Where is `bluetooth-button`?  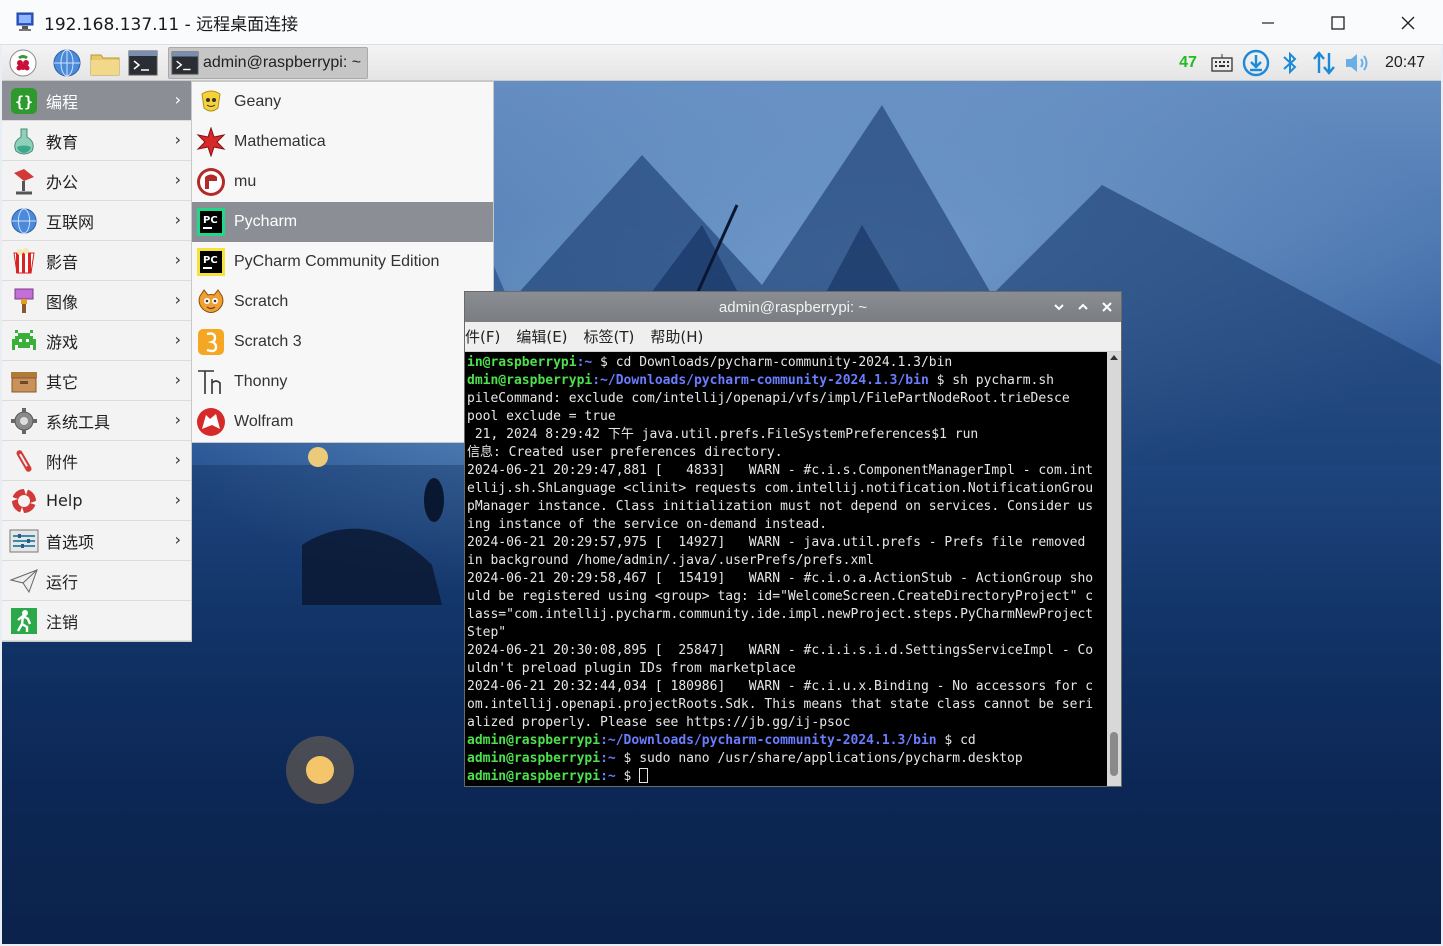
bluetooth-button is located at coordinates (1290, 63).